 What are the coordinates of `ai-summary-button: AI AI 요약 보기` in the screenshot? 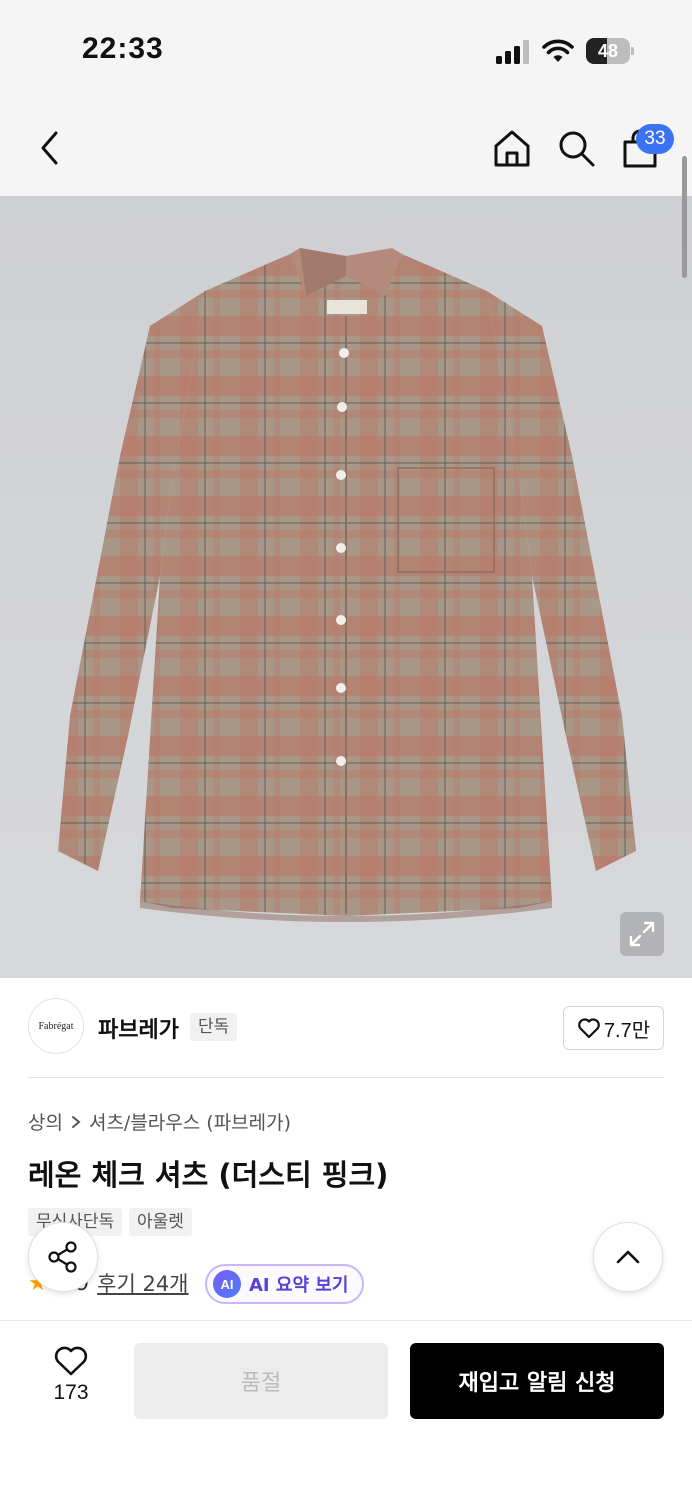 It's located at (285, 1284).